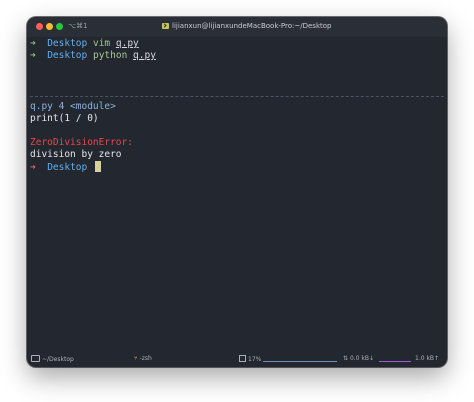 This screenshot has height=402, width=474. What do you see at coordinates (362, 358) in the screenshot?
I see `status-net-in-text: 0.0 kB↓` at bounding box center [362, 358].